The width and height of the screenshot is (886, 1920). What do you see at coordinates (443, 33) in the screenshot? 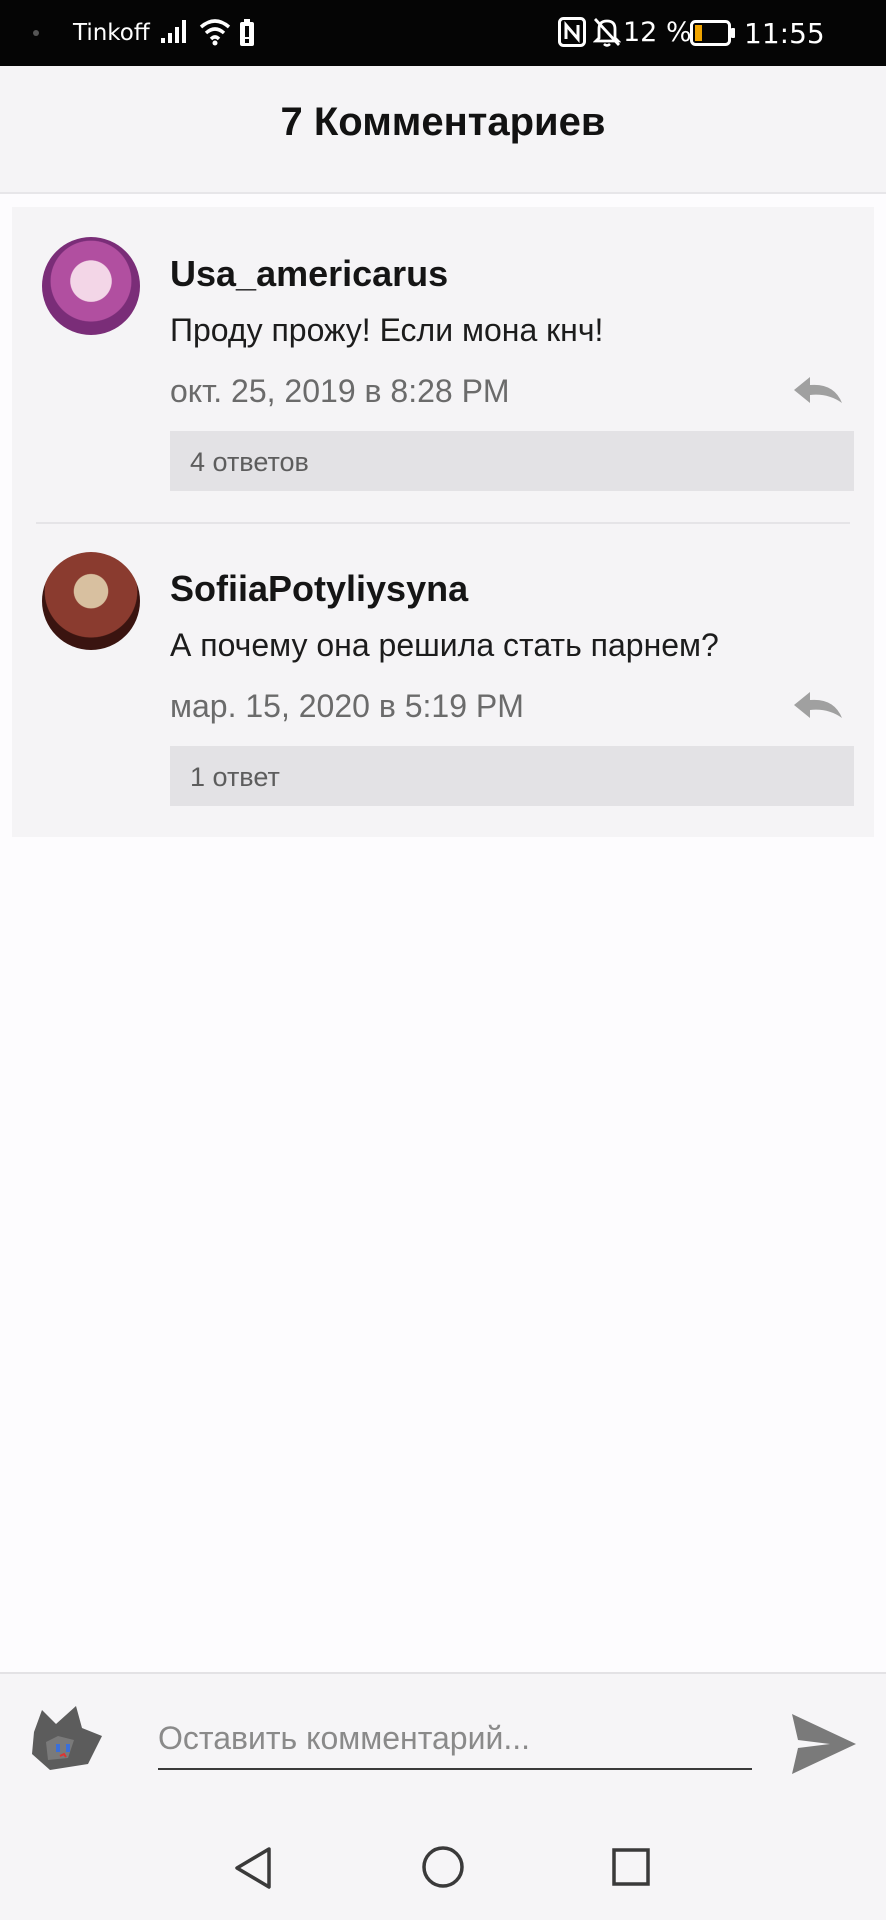
I see `status-bar: Tinkoff 12 % 11:55` at bounding box center [443, 33].